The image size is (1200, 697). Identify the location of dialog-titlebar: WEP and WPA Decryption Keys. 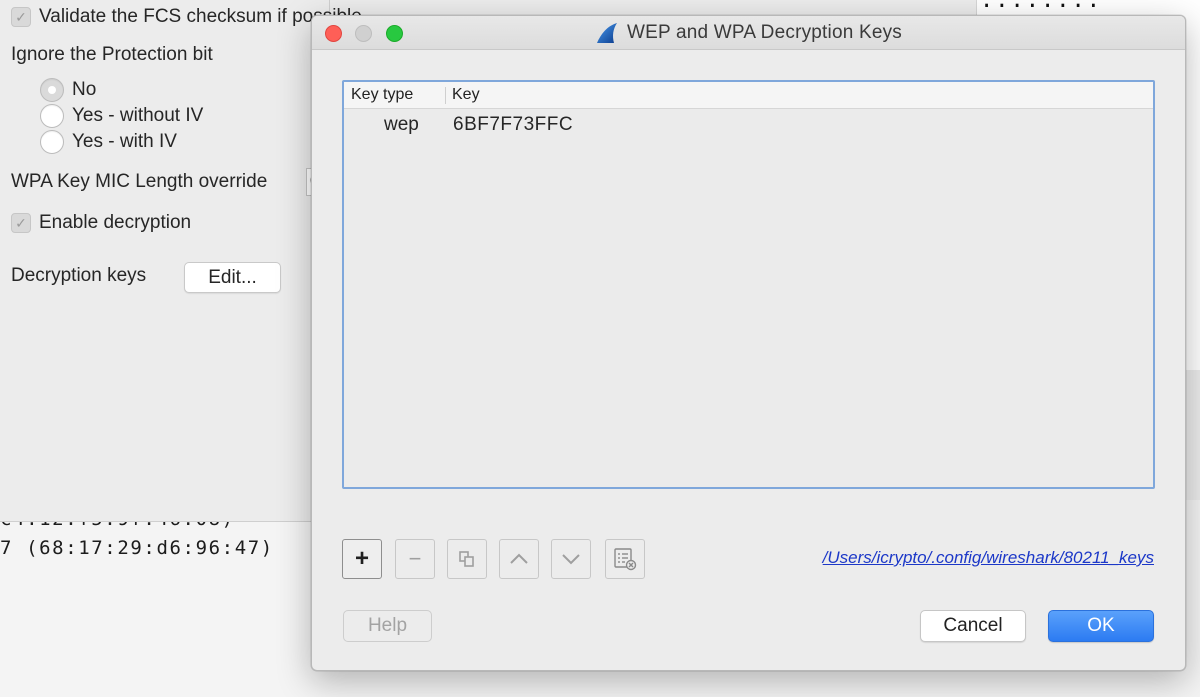
(748, 33).